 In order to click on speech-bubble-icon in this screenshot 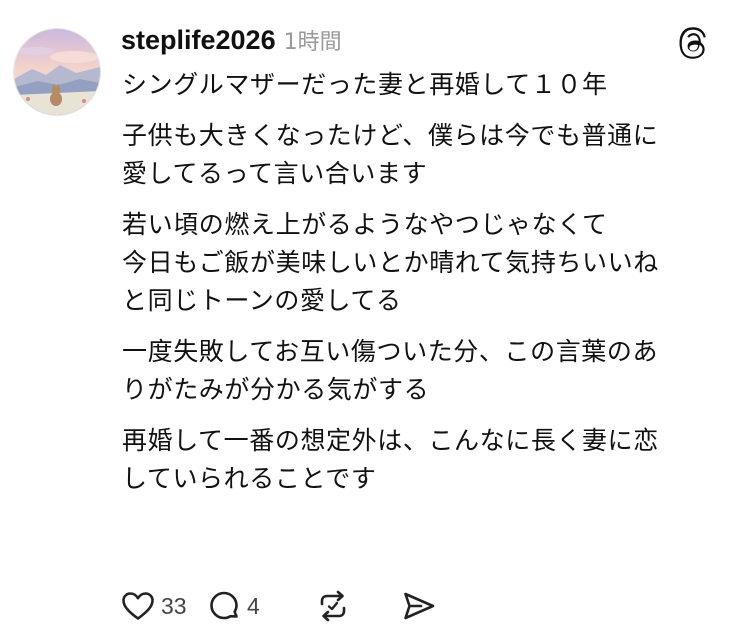, I will do `click(224, 605)`.